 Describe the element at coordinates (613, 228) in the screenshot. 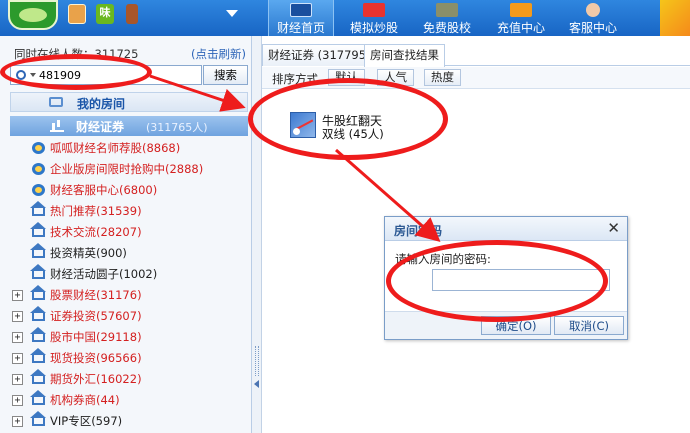

I see `close-icon: ✕` at that location.